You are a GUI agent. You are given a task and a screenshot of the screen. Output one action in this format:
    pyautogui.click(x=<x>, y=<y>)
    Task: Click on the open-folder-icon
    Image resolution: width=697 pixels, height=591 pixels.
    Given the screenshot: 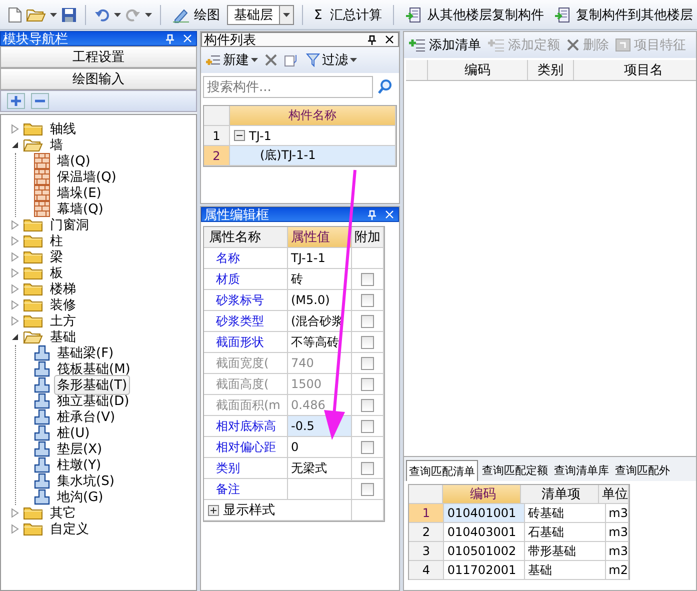 What is the action you would take?
    pyautogui.click(x=36, y=15)
    